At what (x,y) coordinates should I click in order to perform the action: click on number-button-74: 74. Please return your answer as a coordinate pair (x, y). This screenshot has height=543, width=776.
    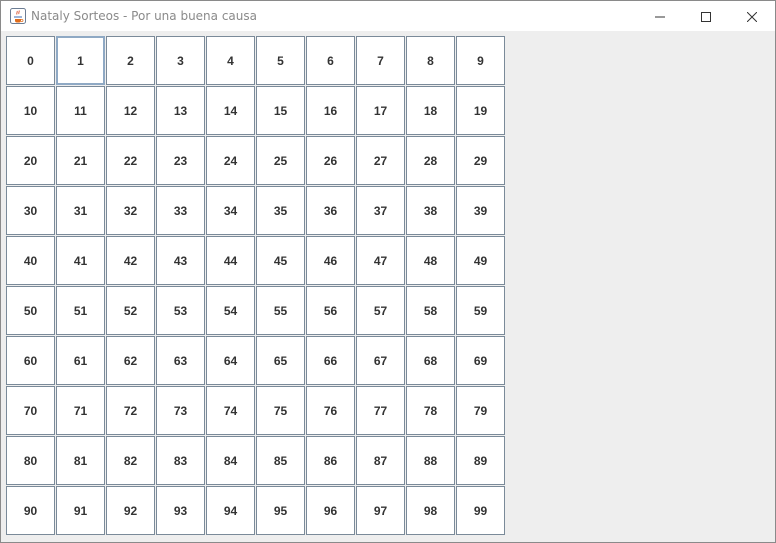
    Looking at the image, I should click on (230, 410).